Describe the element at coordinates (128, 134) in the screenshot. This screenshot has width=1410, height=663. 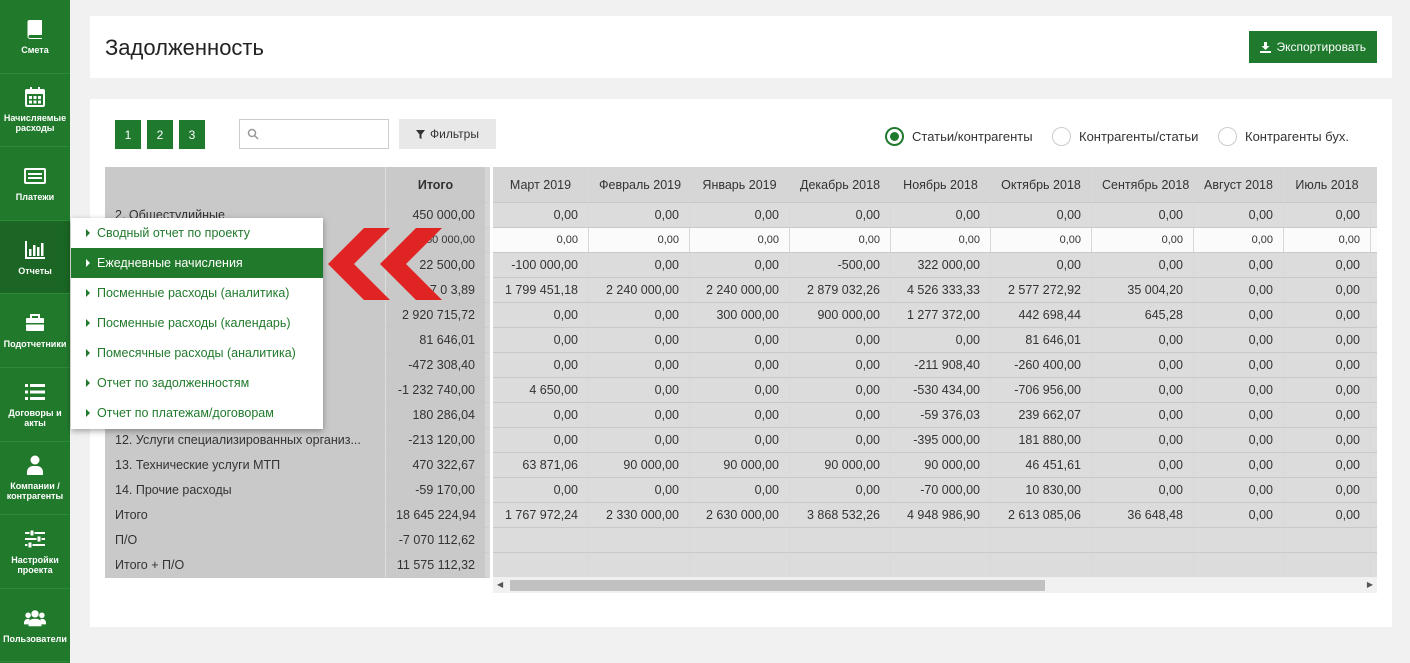
I see `page-button-1: 1` at that location.